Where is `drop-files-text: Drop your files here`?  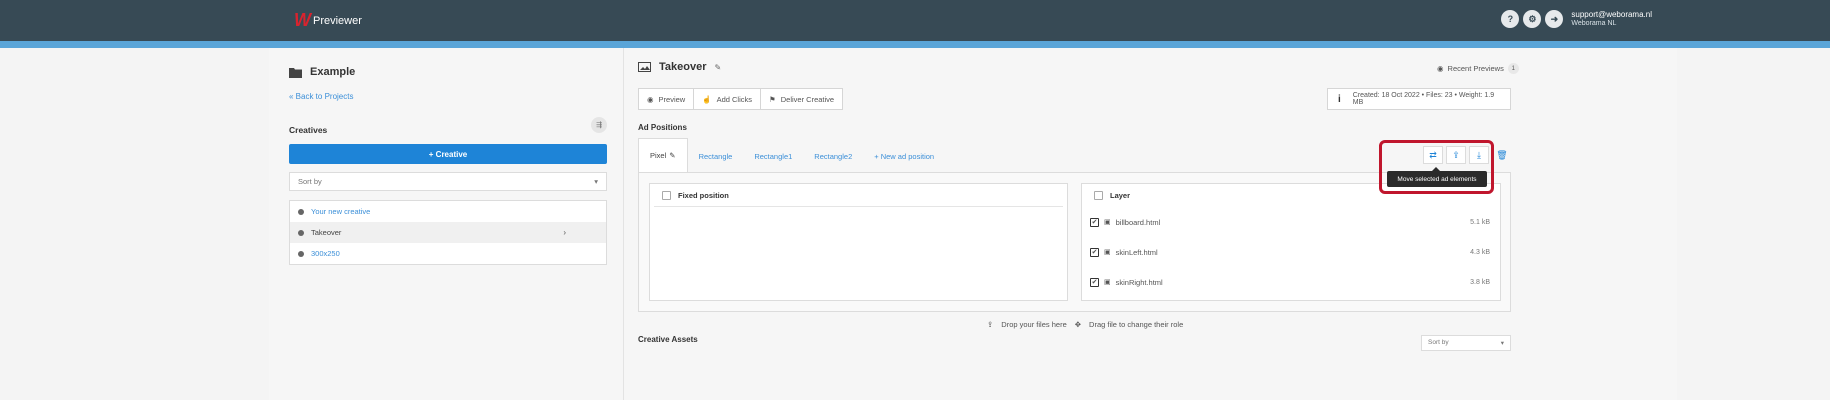
drop-files-text: Drop your files here is located at coordinates (1034, 324).